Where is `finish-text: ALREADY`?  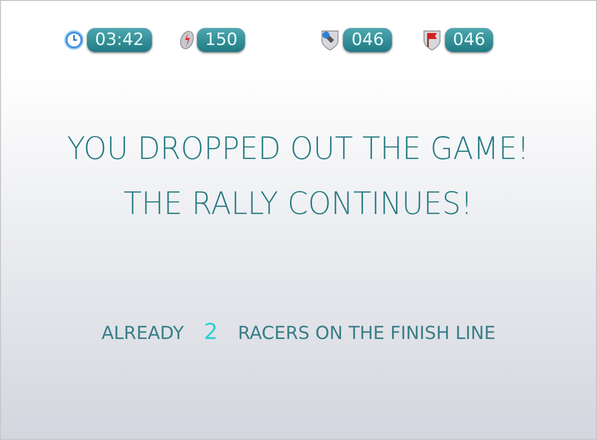
finish-text: ALREADY is located at coordinates (142, 333).